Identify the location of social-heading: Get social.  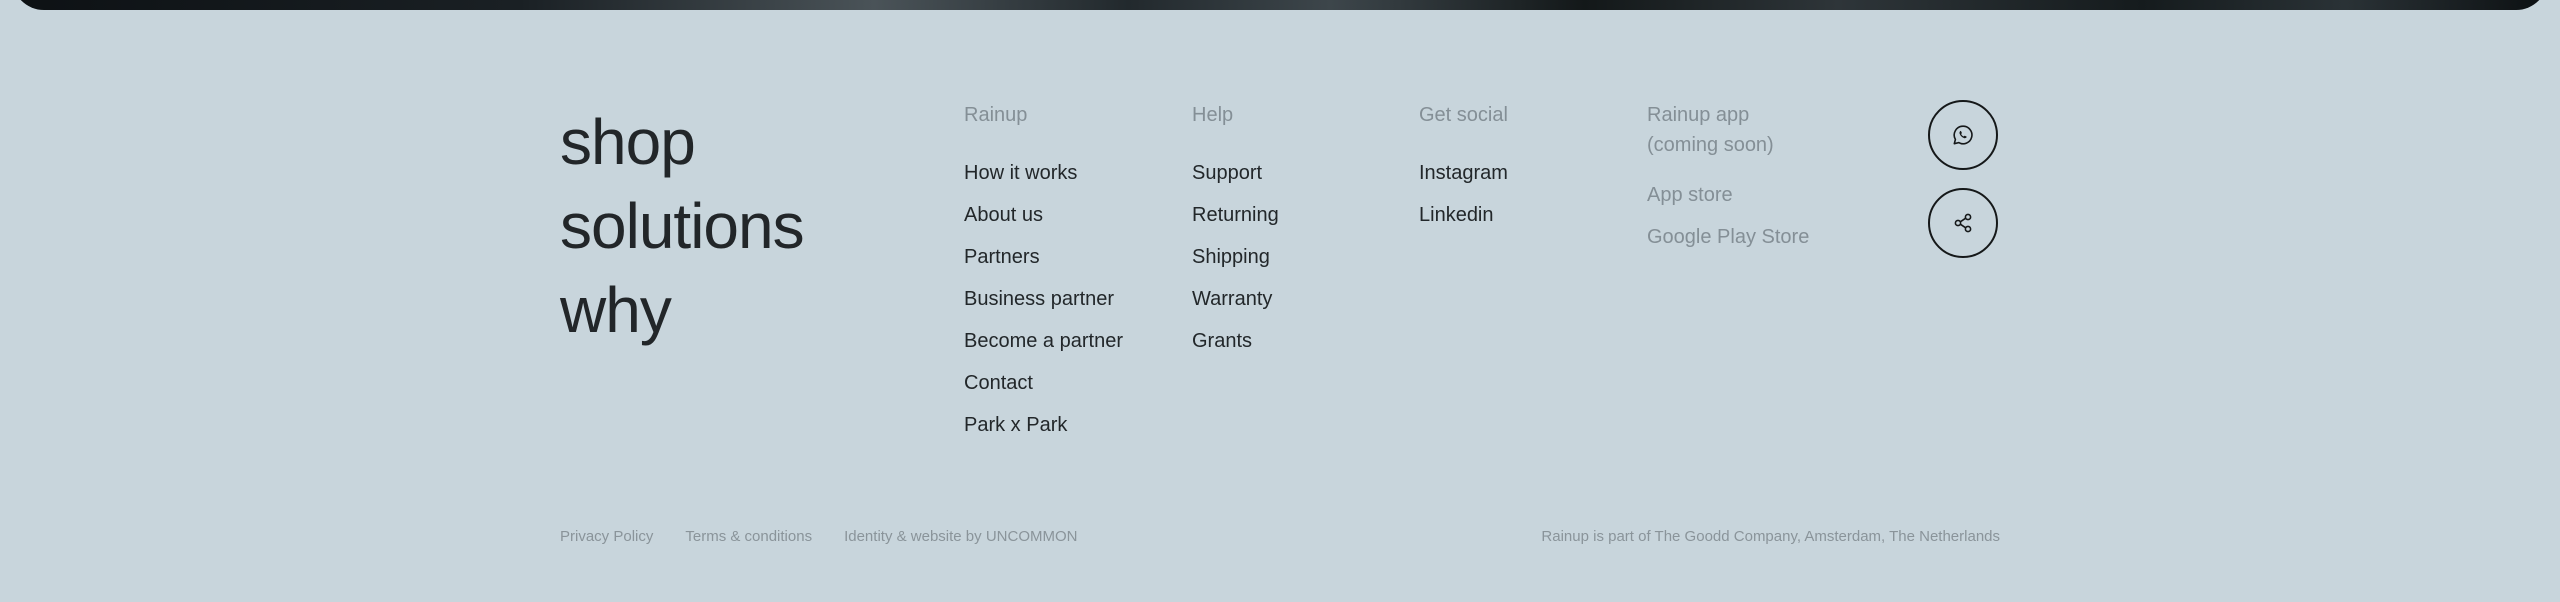
(1463, 115).